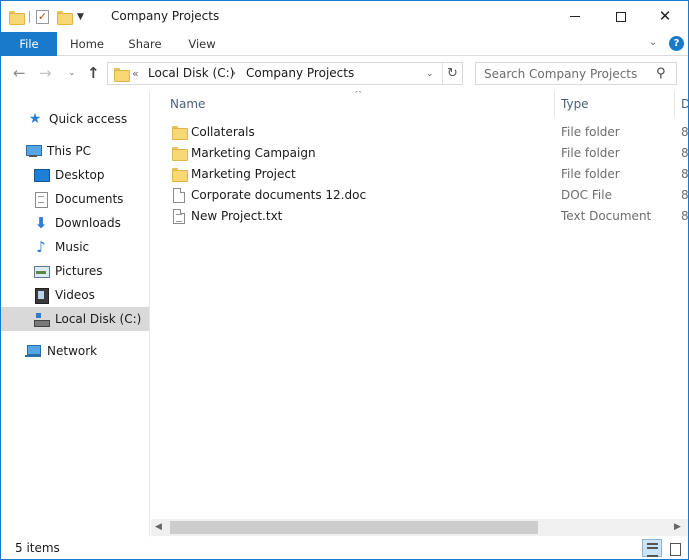 The image size is (689, 560). I want to click on file-row-marketing-project: Marketing Project File folder 8,, so click(419, 174).